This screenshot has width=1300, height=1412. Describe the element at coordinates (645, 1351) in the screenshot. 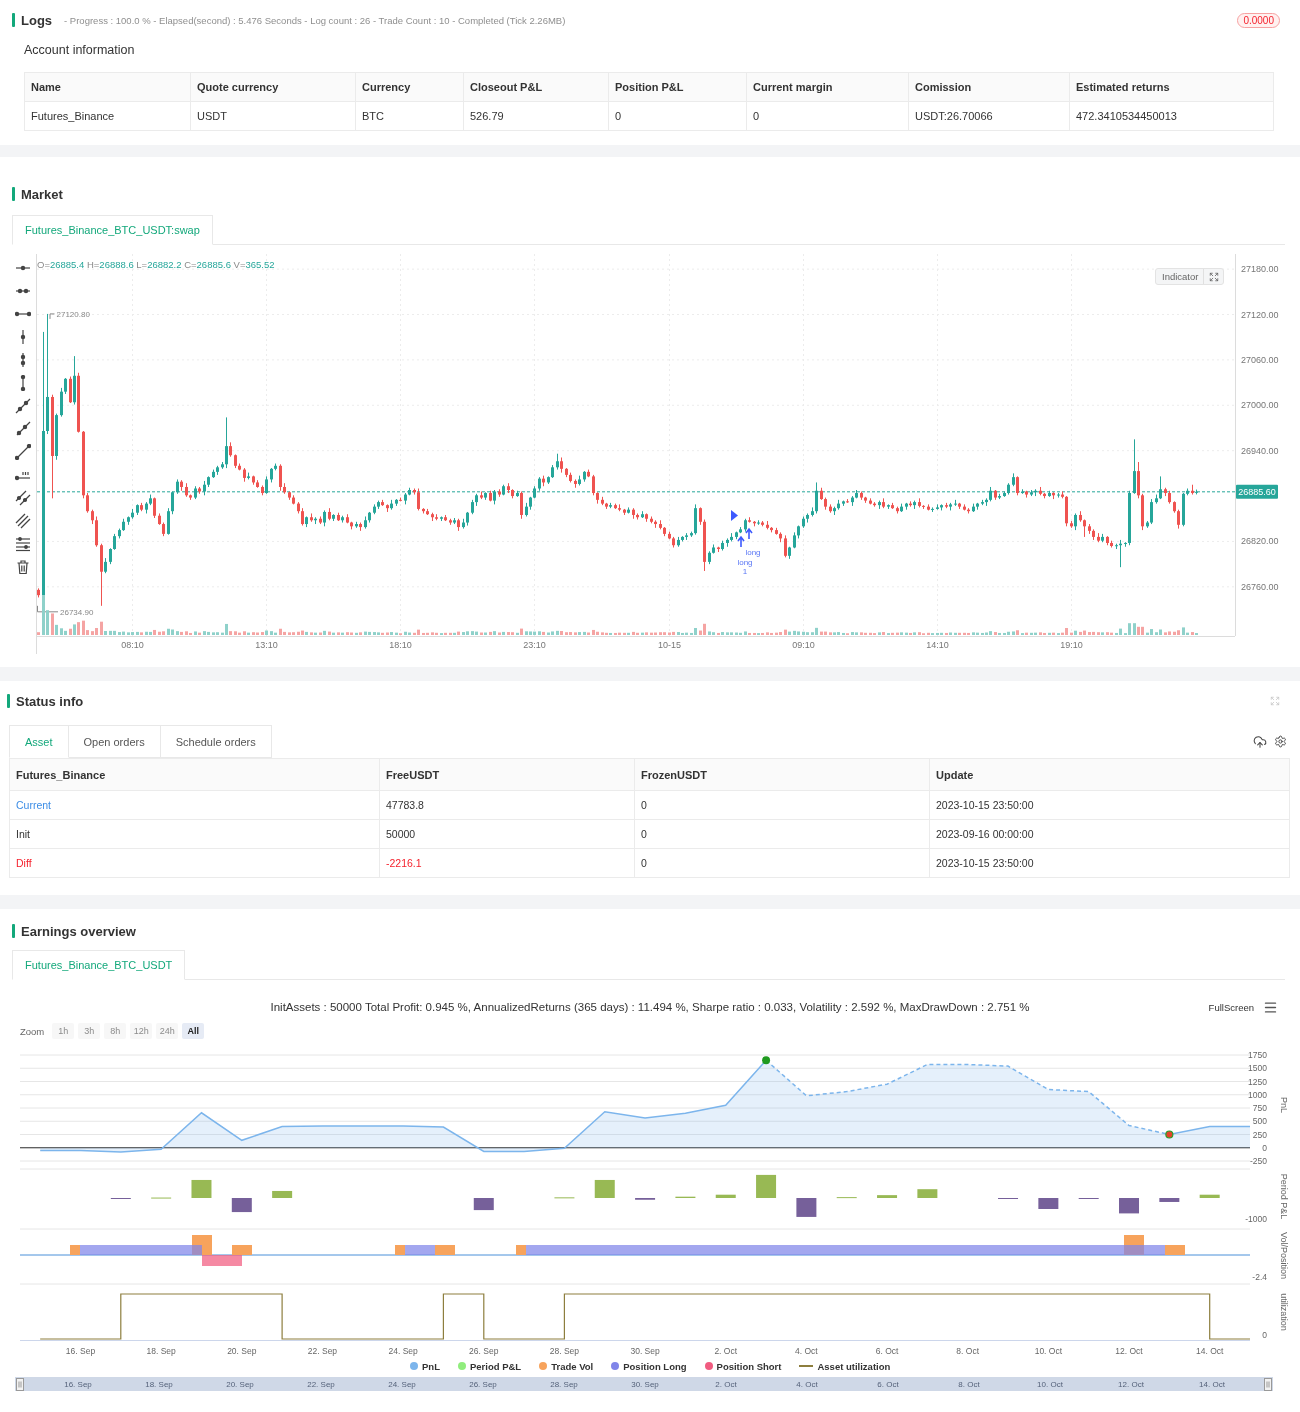

I see `axis-tick-label: 30. Sep` at that location.